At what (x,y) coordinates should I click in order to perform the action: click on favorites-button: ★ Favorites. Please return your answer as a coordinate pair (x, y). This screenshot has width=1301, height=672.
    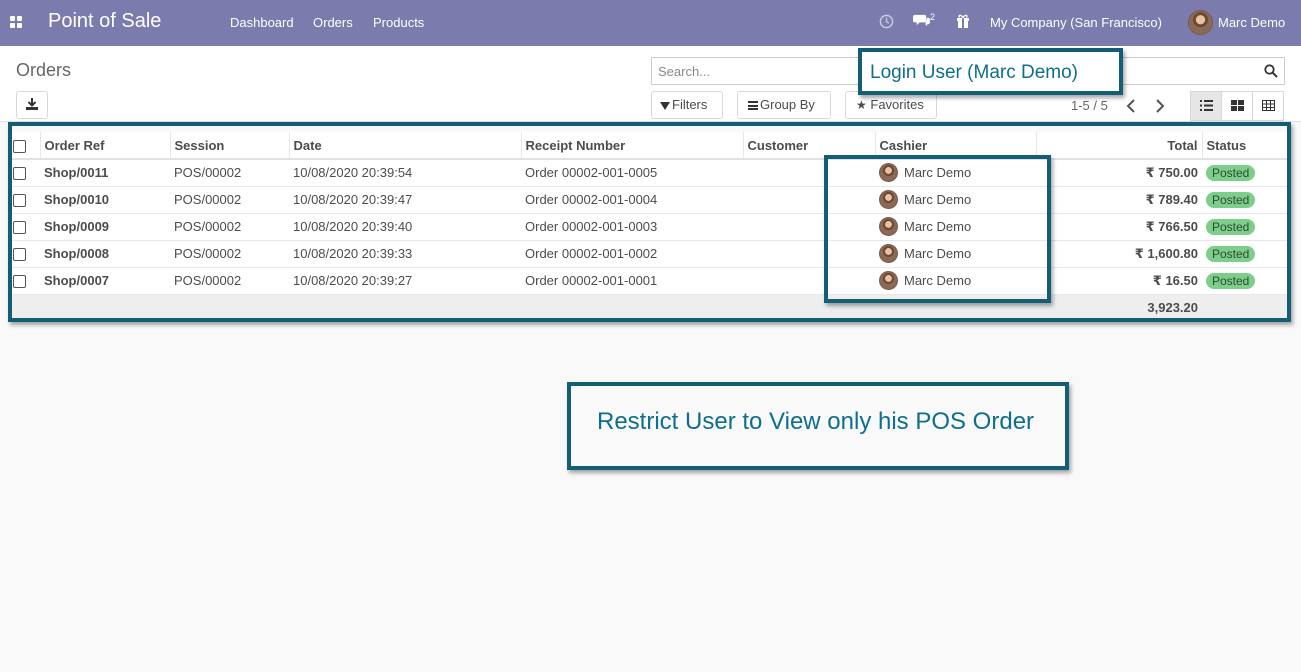
    Looking at the image, I should click on (891, 105).